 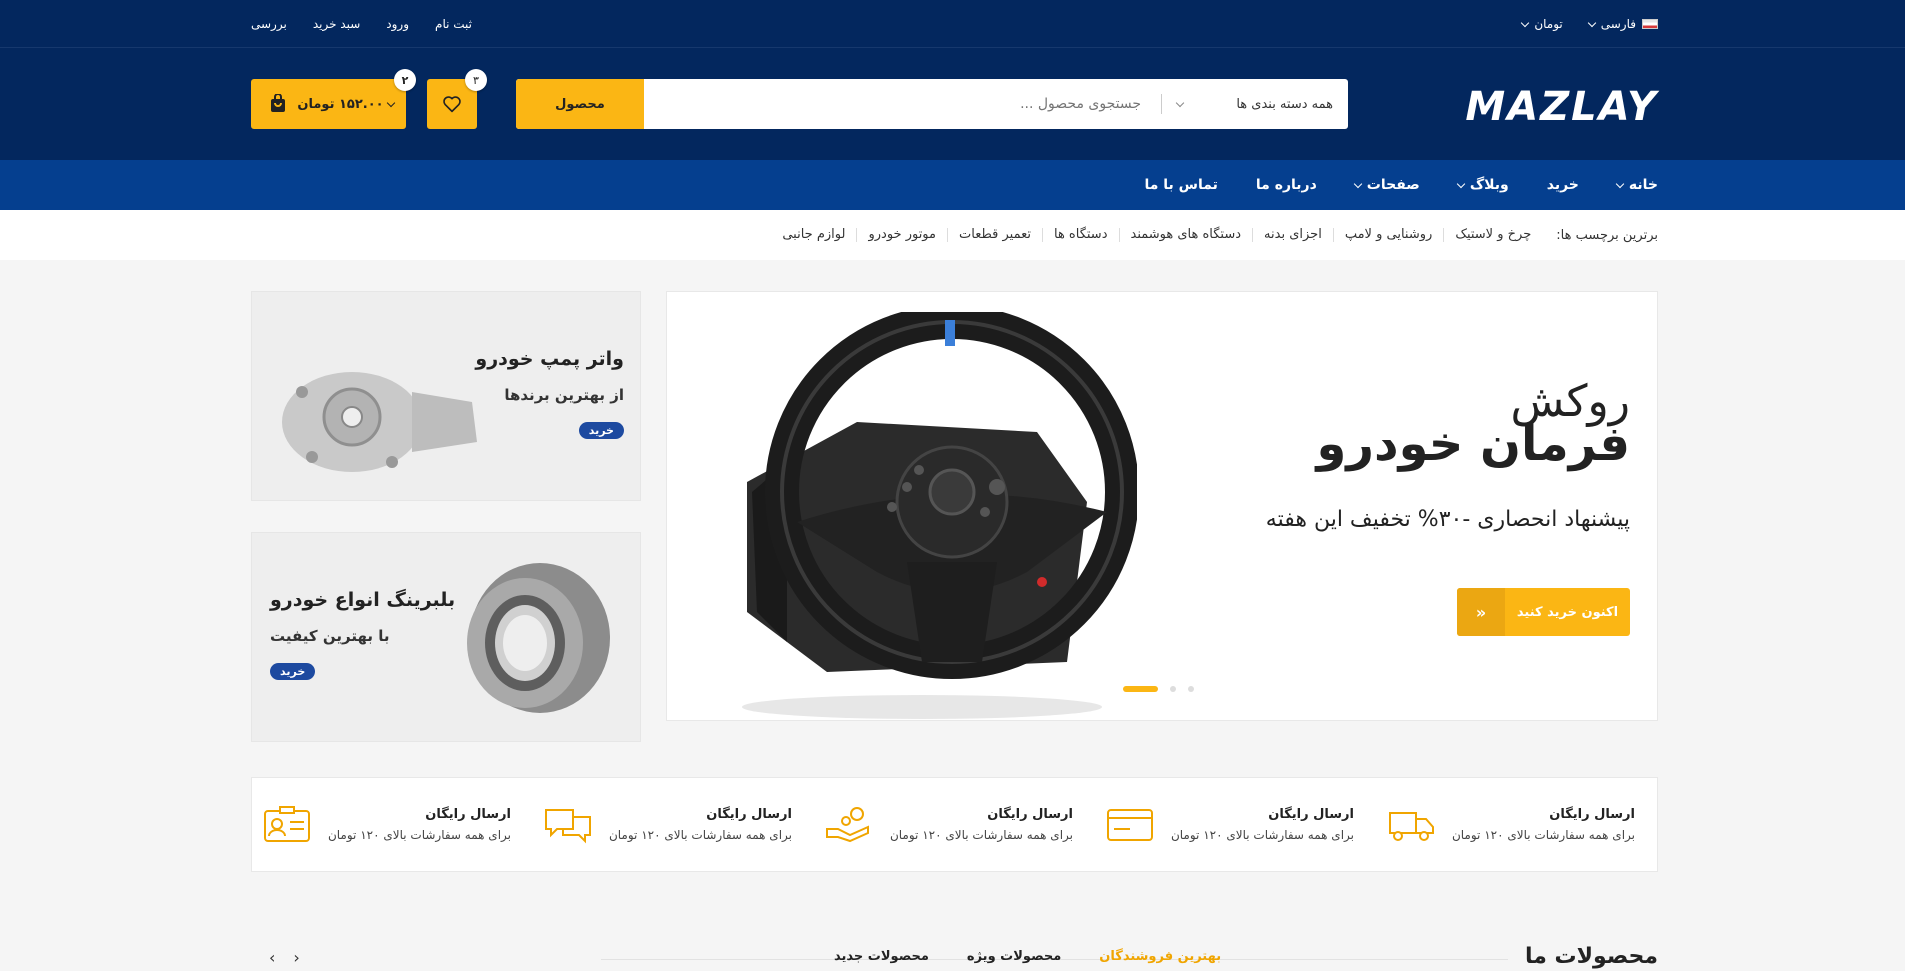 I want to click on top-bar: فارسی تومان ثبت نام ورود سبد خرید بررسی, so click(x=952, y=24).